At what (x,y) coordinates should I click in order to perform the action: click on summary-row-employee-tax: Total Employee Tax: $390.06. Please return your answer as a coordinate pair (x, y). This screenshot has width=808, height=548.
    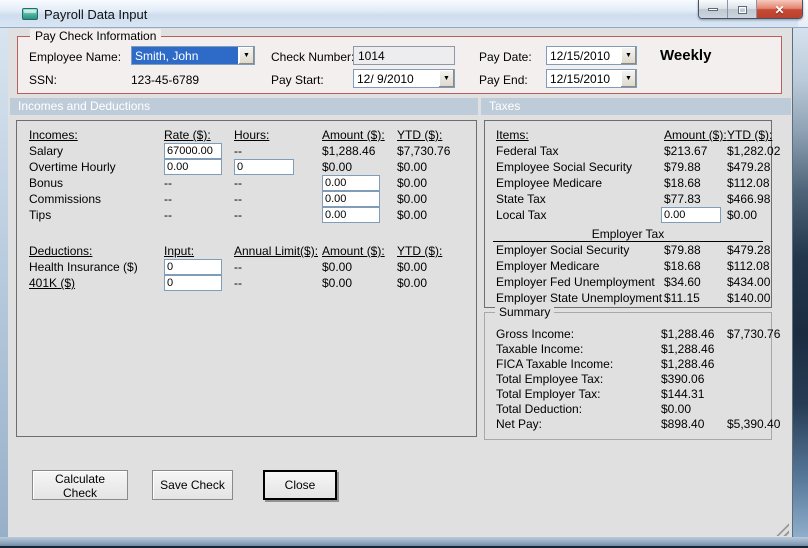
    Looking at the image, I should click on (628, 378).